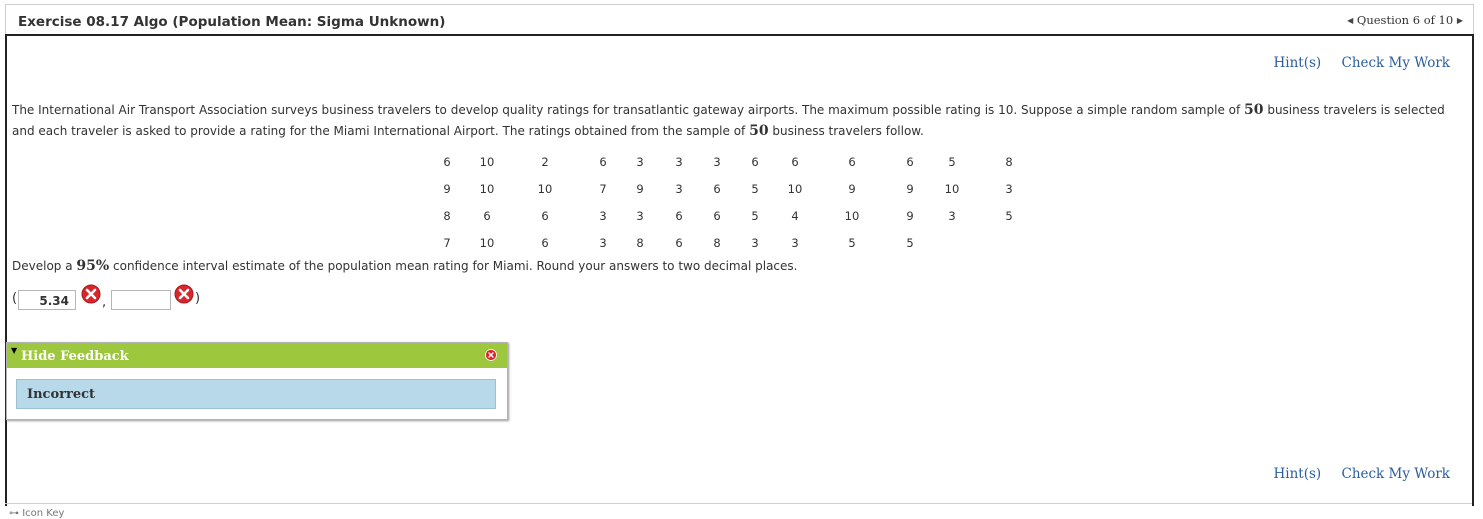  Describe the element at coordinates (1395, 63) in the screenshot. I see `check-my-work-link-top: Check My Work` at that location.